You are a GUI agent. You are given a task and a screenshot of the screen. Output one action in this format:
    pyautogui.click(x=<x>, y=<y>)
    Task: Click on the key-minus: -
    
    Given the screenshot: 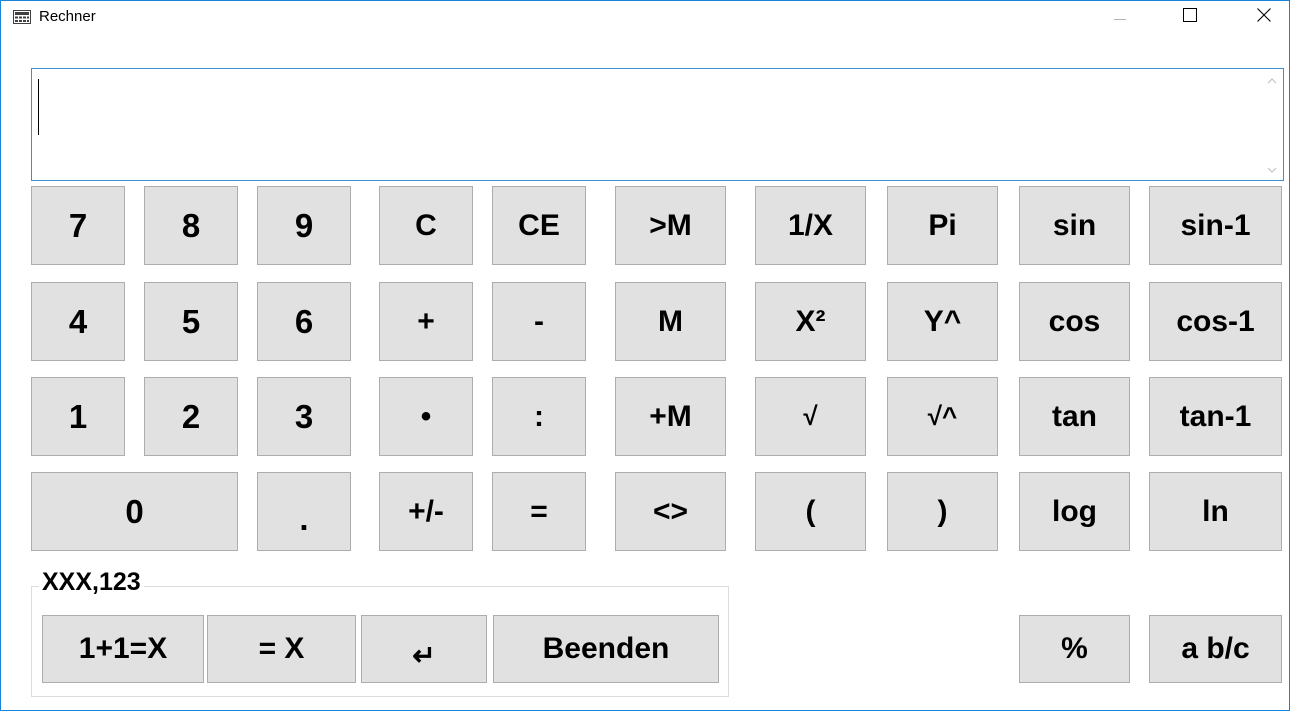 What is the action you would take?
    pyautogui.click(x=539, y=321)
    